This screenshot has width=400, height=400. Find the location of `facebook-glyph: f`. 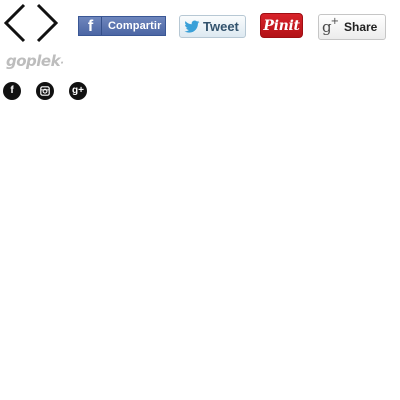

facebook-glyph: f is located at coordinates (12, 90).